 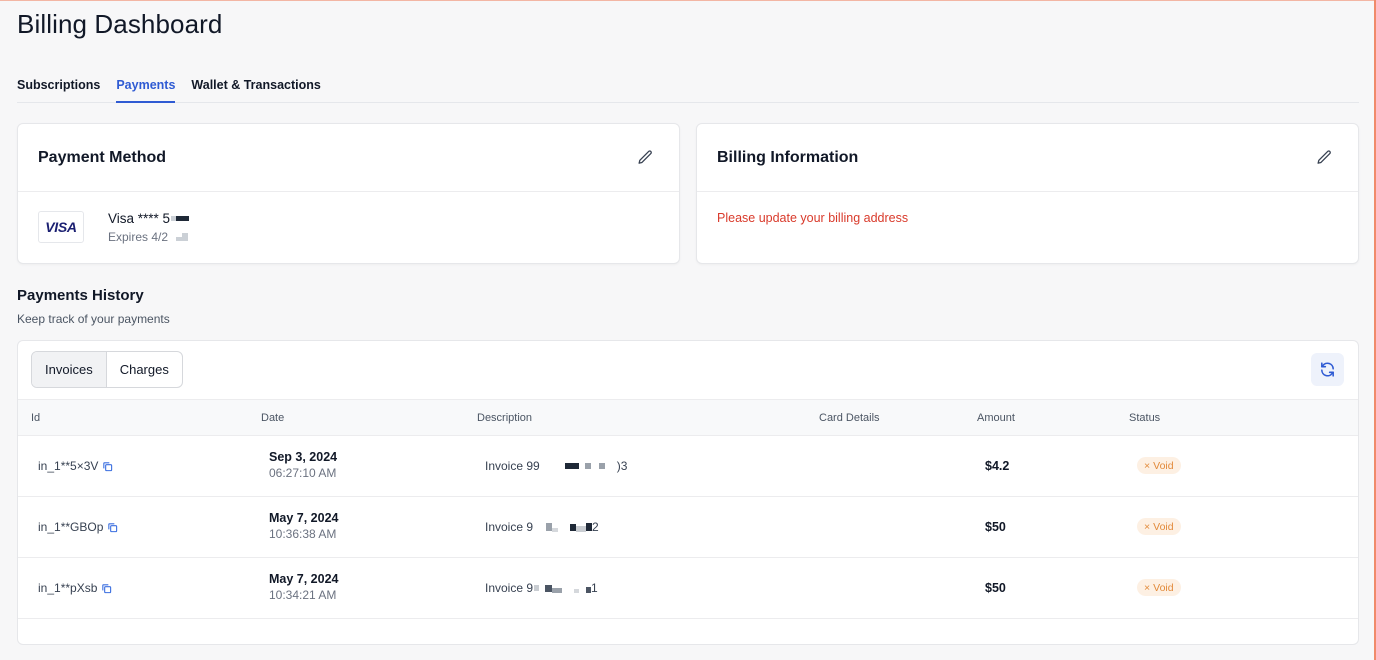 I want to click on invoice-date: Sep 3, 2024 06:27:10 AM, so click(x=303, y=465).